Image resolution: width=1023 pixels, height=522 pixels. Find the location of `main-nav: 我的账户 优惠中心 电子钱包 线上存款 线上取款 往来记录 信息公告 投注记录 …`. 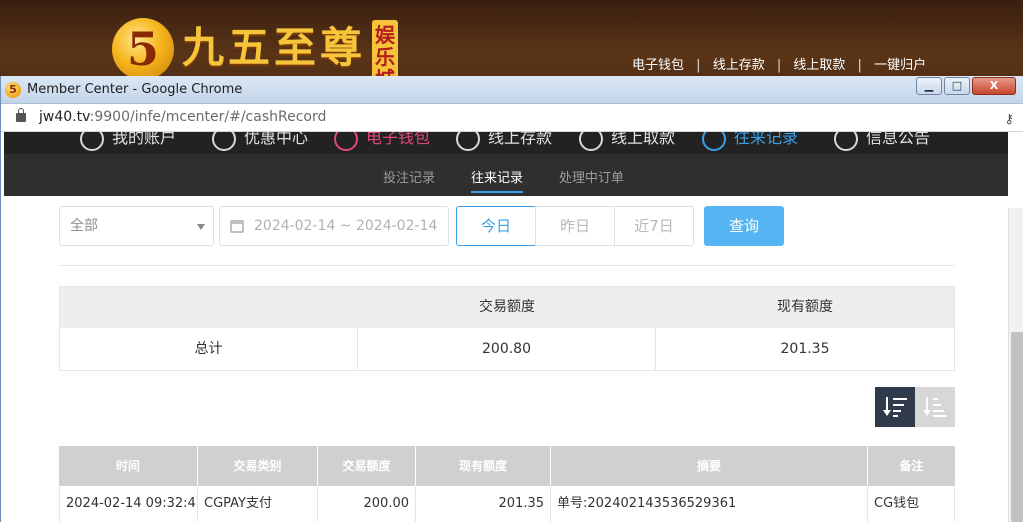

main-nav: 我的账户 优惠中心 电子钱包 线上存款 线上取款 往来记录 信息公告 投注记录 … is located at coordinates (506, 164).